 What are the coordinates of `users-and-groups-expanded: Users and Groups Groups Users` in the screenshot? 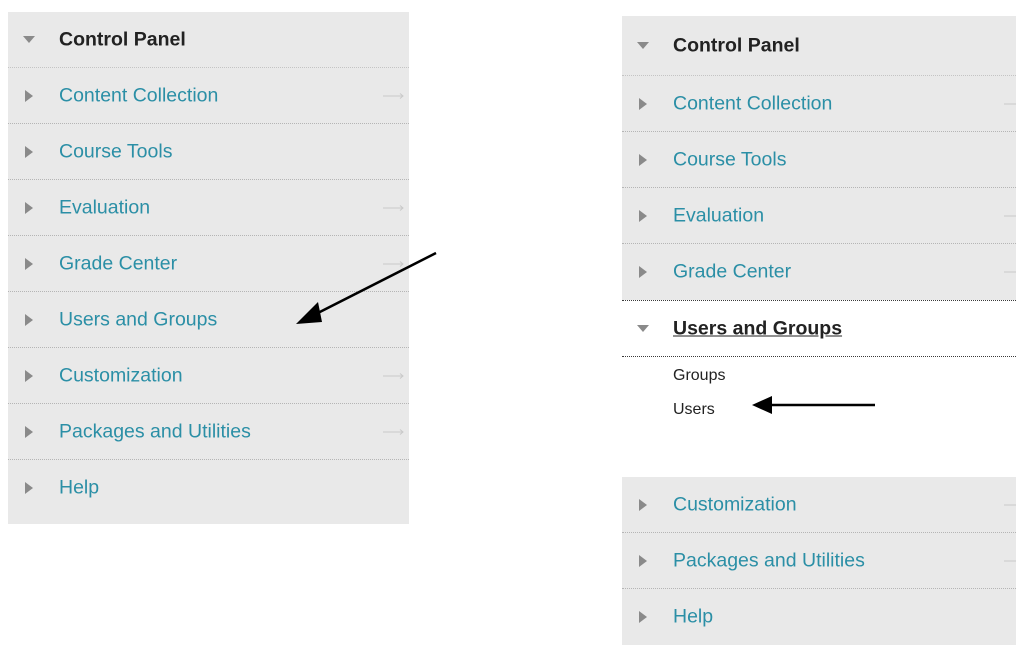 It's located at (819, 388).